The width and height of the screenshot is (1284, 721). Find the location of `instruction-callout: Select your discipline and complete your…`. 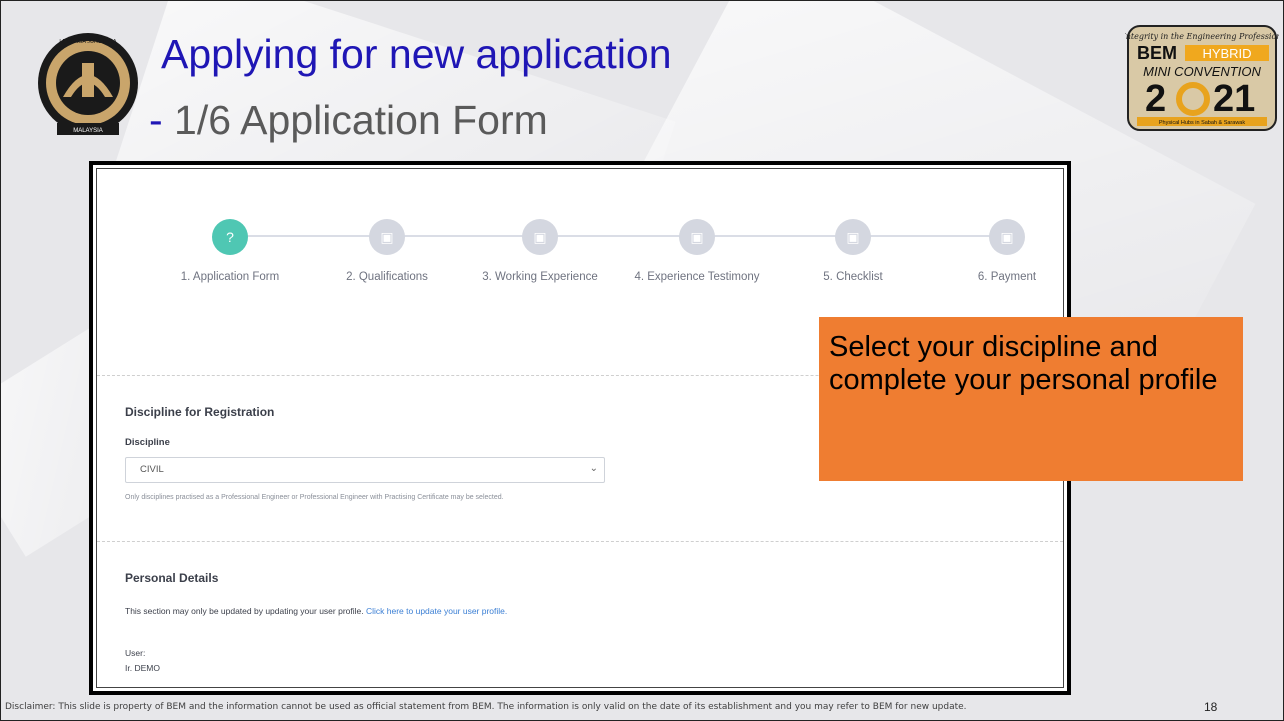

instruction-callout: Select your discipline and complete your… is located at coordinates (1031, 399).